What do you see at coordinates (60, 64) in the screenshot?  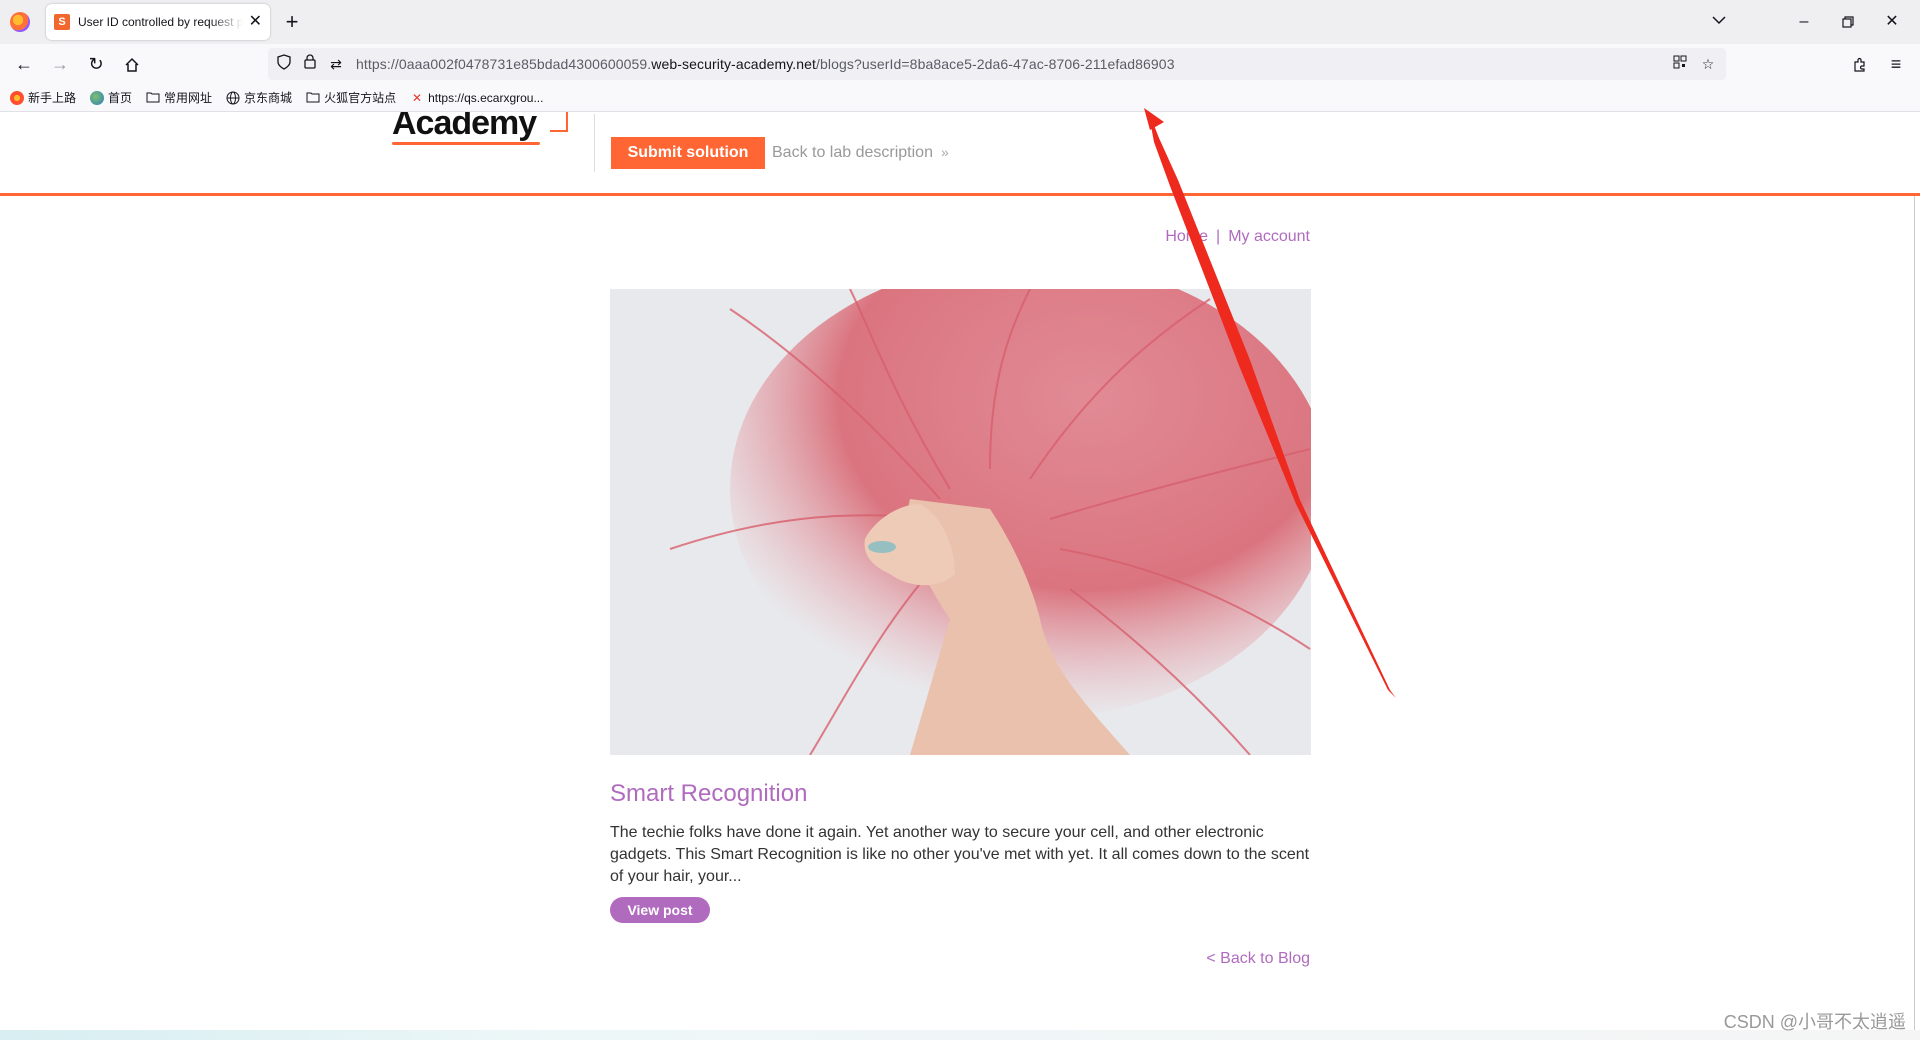 I see `forward-icon: →` at bounding box center [60, 64].